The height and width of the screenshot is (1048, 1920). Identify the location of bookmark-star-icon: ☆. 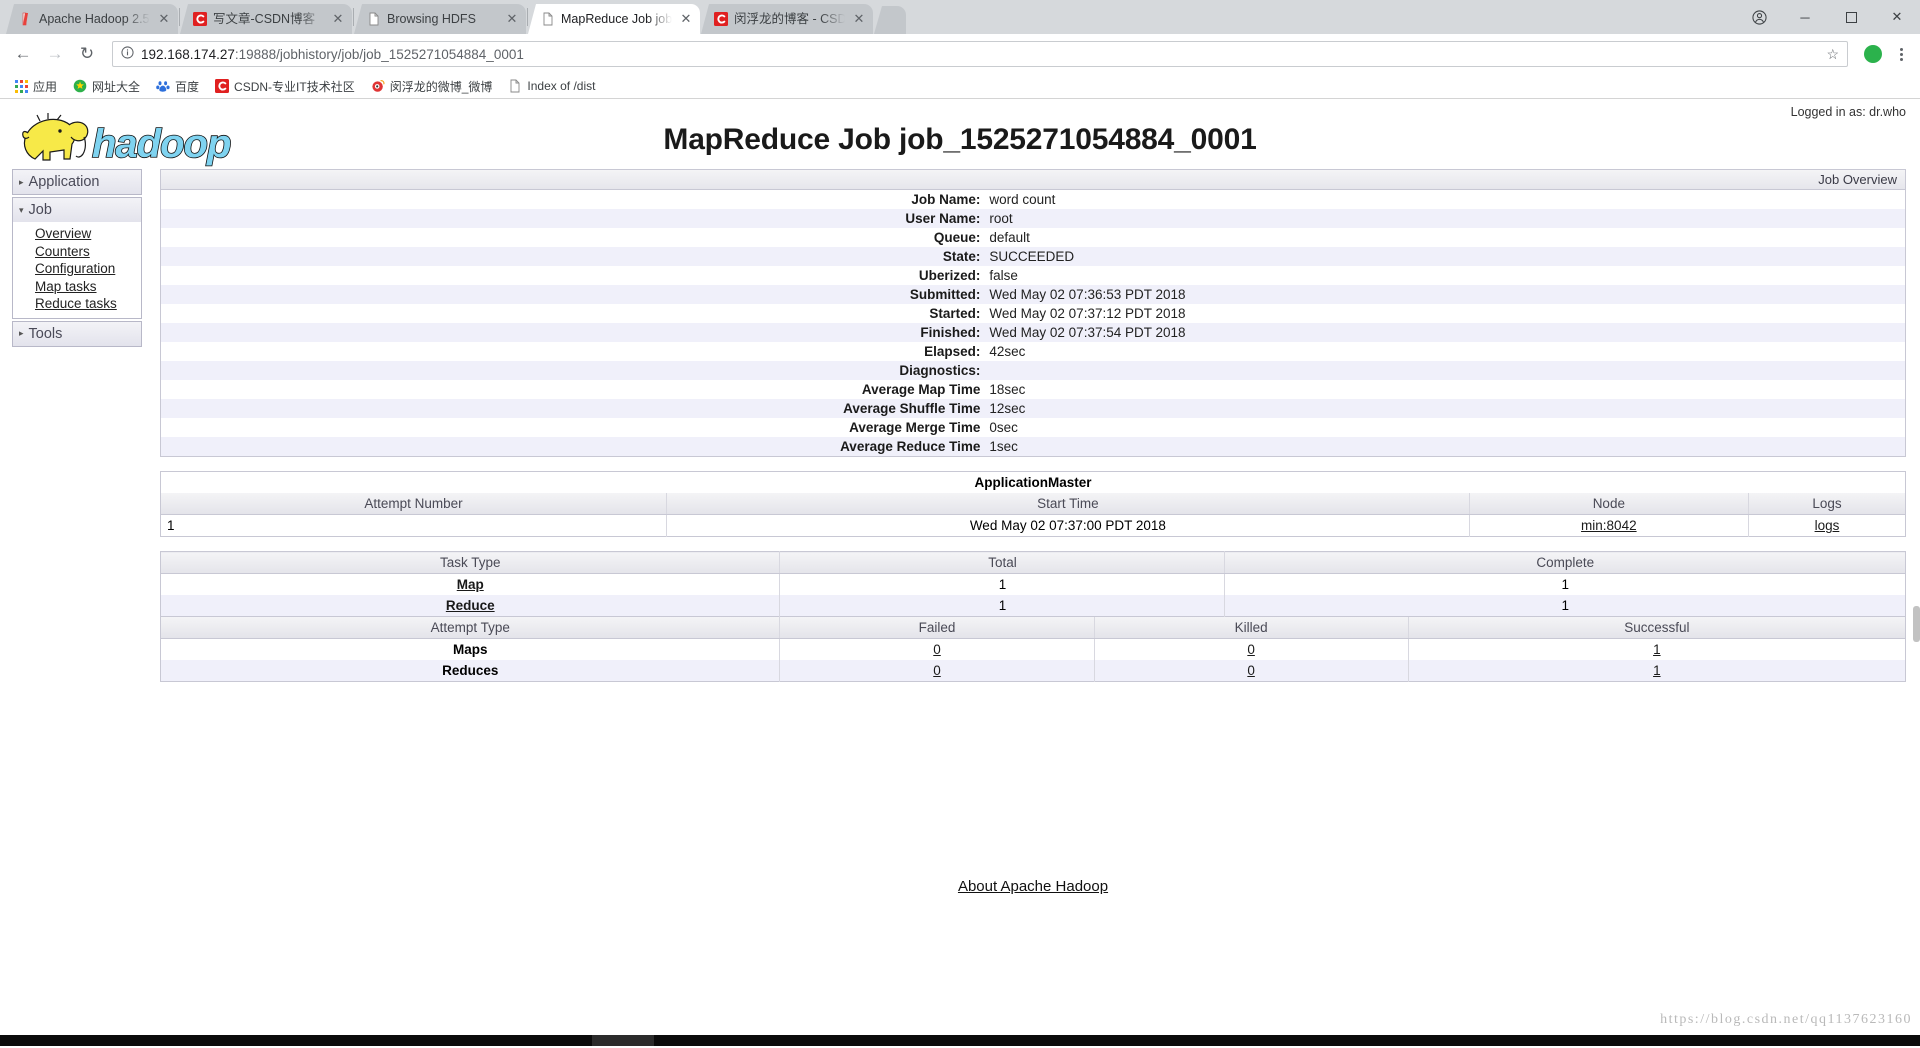
(1832, 54).